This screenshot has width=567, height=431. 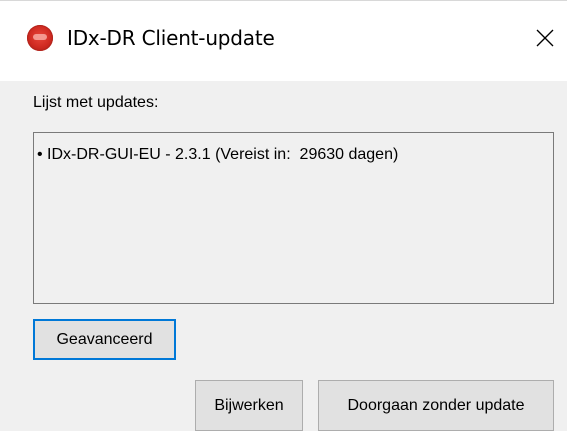 I want to click on update-button: Bijwerken, so click(x=249, y=405).